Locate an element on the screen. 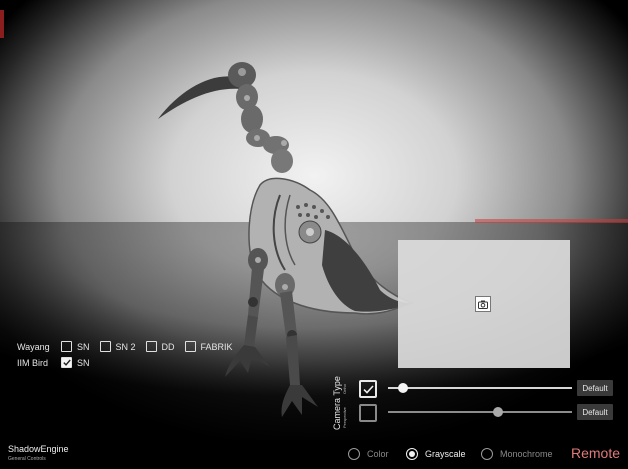 Image resolution: width=628 pixels, height=469 pixels. brand: ShadowEngine General Controls is located at coordinates (38, 453).